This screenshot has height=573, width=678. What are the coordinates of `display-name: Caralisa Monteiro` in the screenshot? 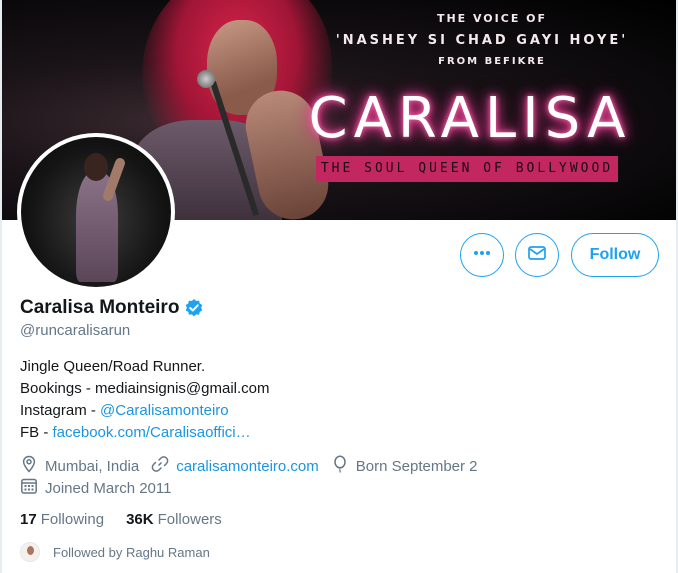 It's located at (100, 307).